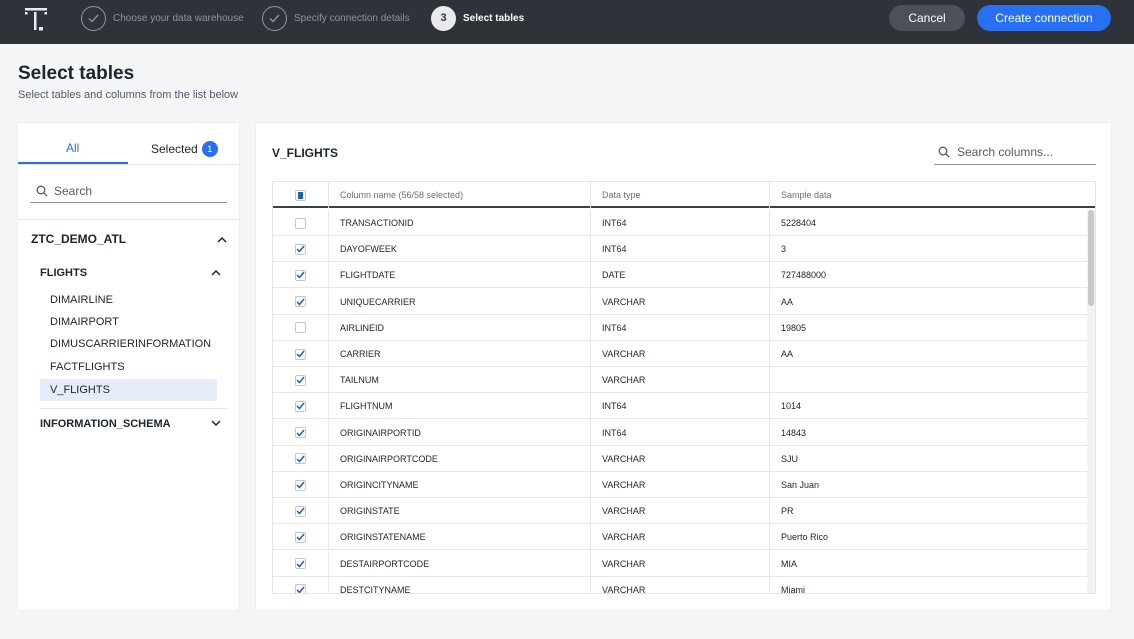  I want to click on table-item-selected: V_FLIGHTS, so click(128, 390).